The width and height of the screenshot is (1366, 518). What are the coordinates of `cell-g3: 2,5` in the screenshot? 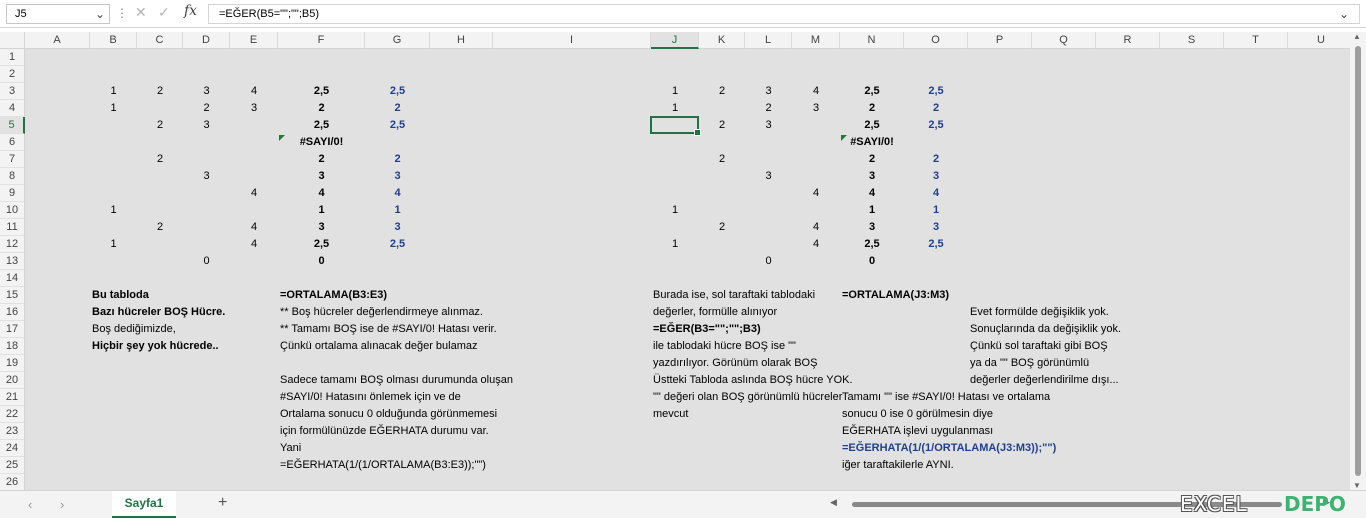 It's located at (397, 91).